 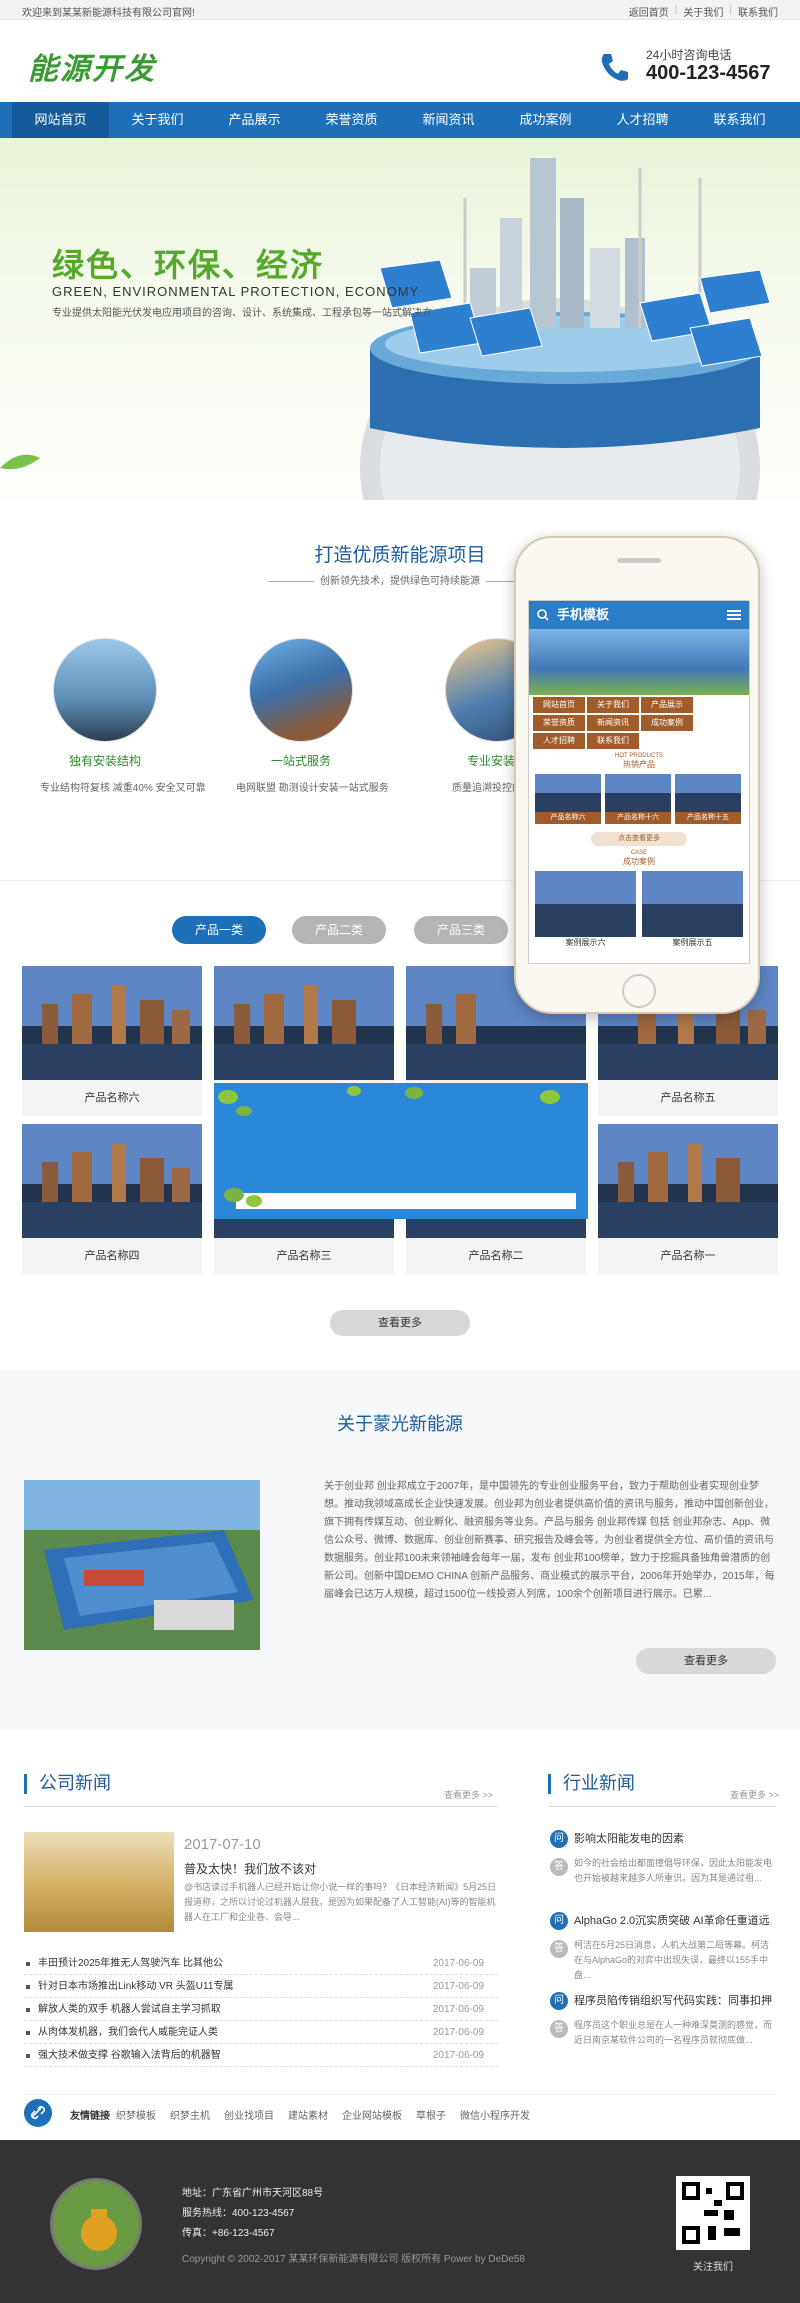 I want to click on industry-news-title: 程序员陷传销组织写代码实践：同事扣押, so click(x=673, y=2001).